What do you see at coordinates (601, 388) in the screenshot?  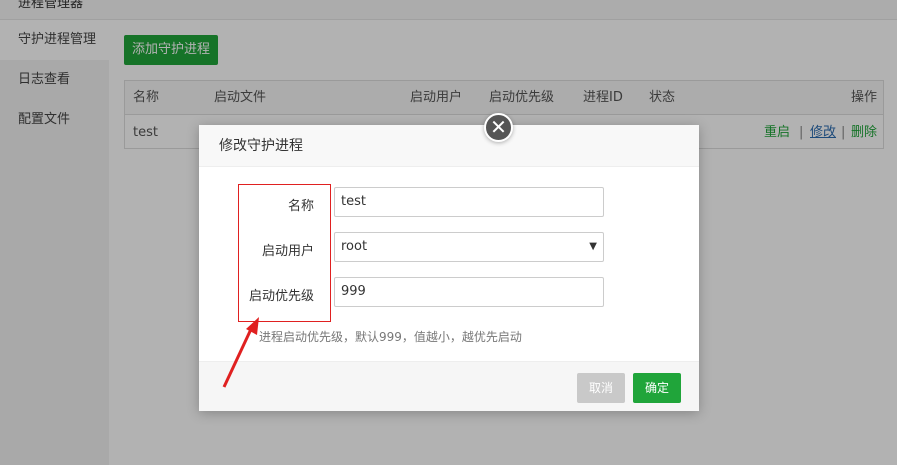 I see `cancel-button: 取消` at bounding box center [601, 388].